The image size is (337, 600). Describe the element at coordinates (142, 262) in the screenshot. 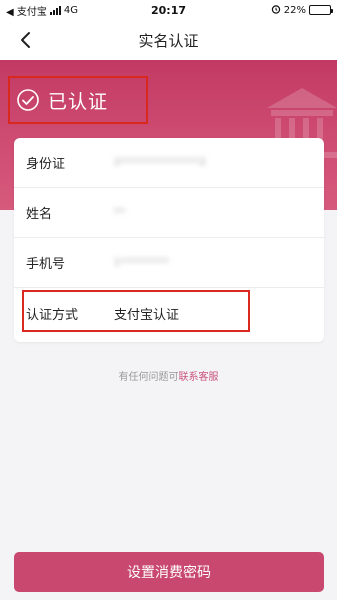

I see `phone-value: 1********` at that location.